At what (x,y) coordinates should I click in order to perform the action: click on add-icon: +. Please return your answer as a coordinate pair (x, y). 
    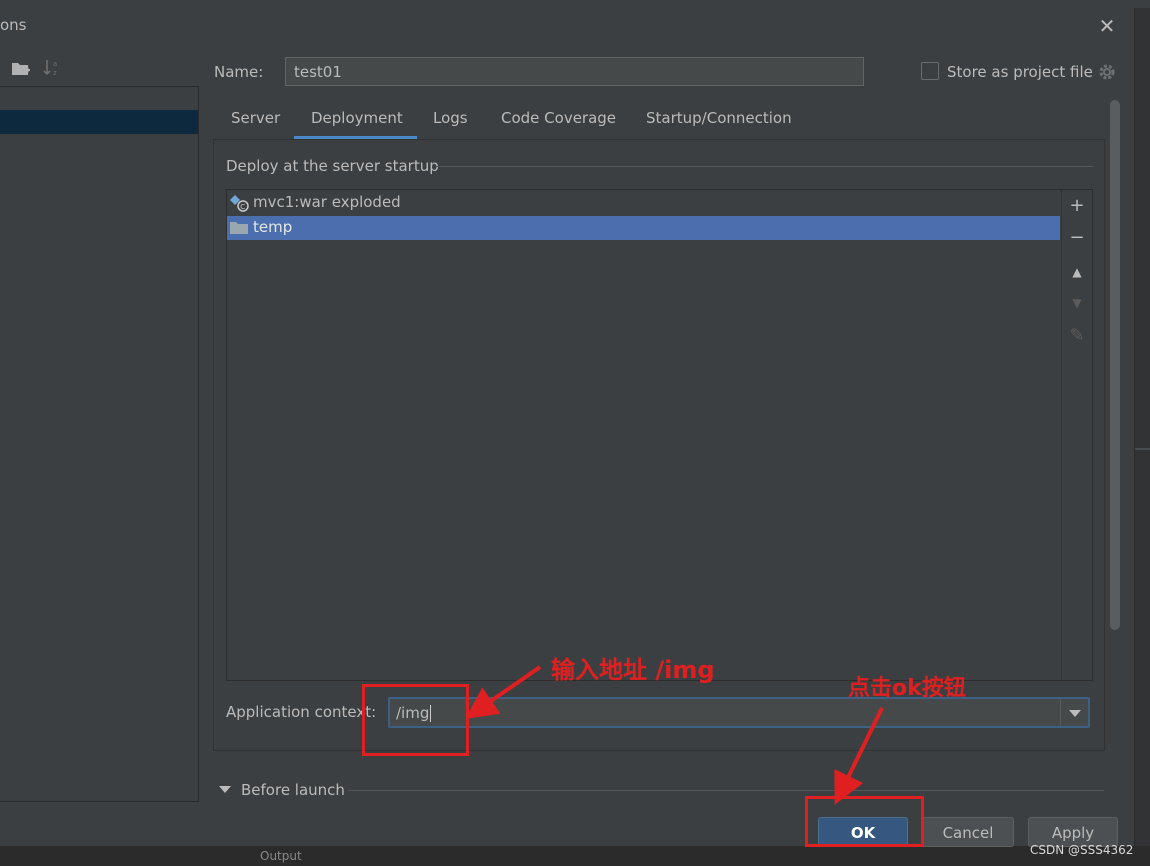
    Looking at the image, I should click on (1077, 206).